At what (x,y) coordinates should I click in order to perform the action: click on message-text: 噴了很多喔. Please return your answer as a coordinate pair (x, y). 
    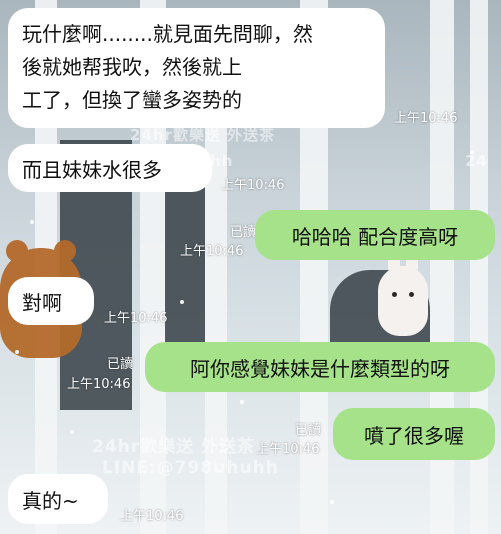
    Looking at the image, I should click on (414, 435).